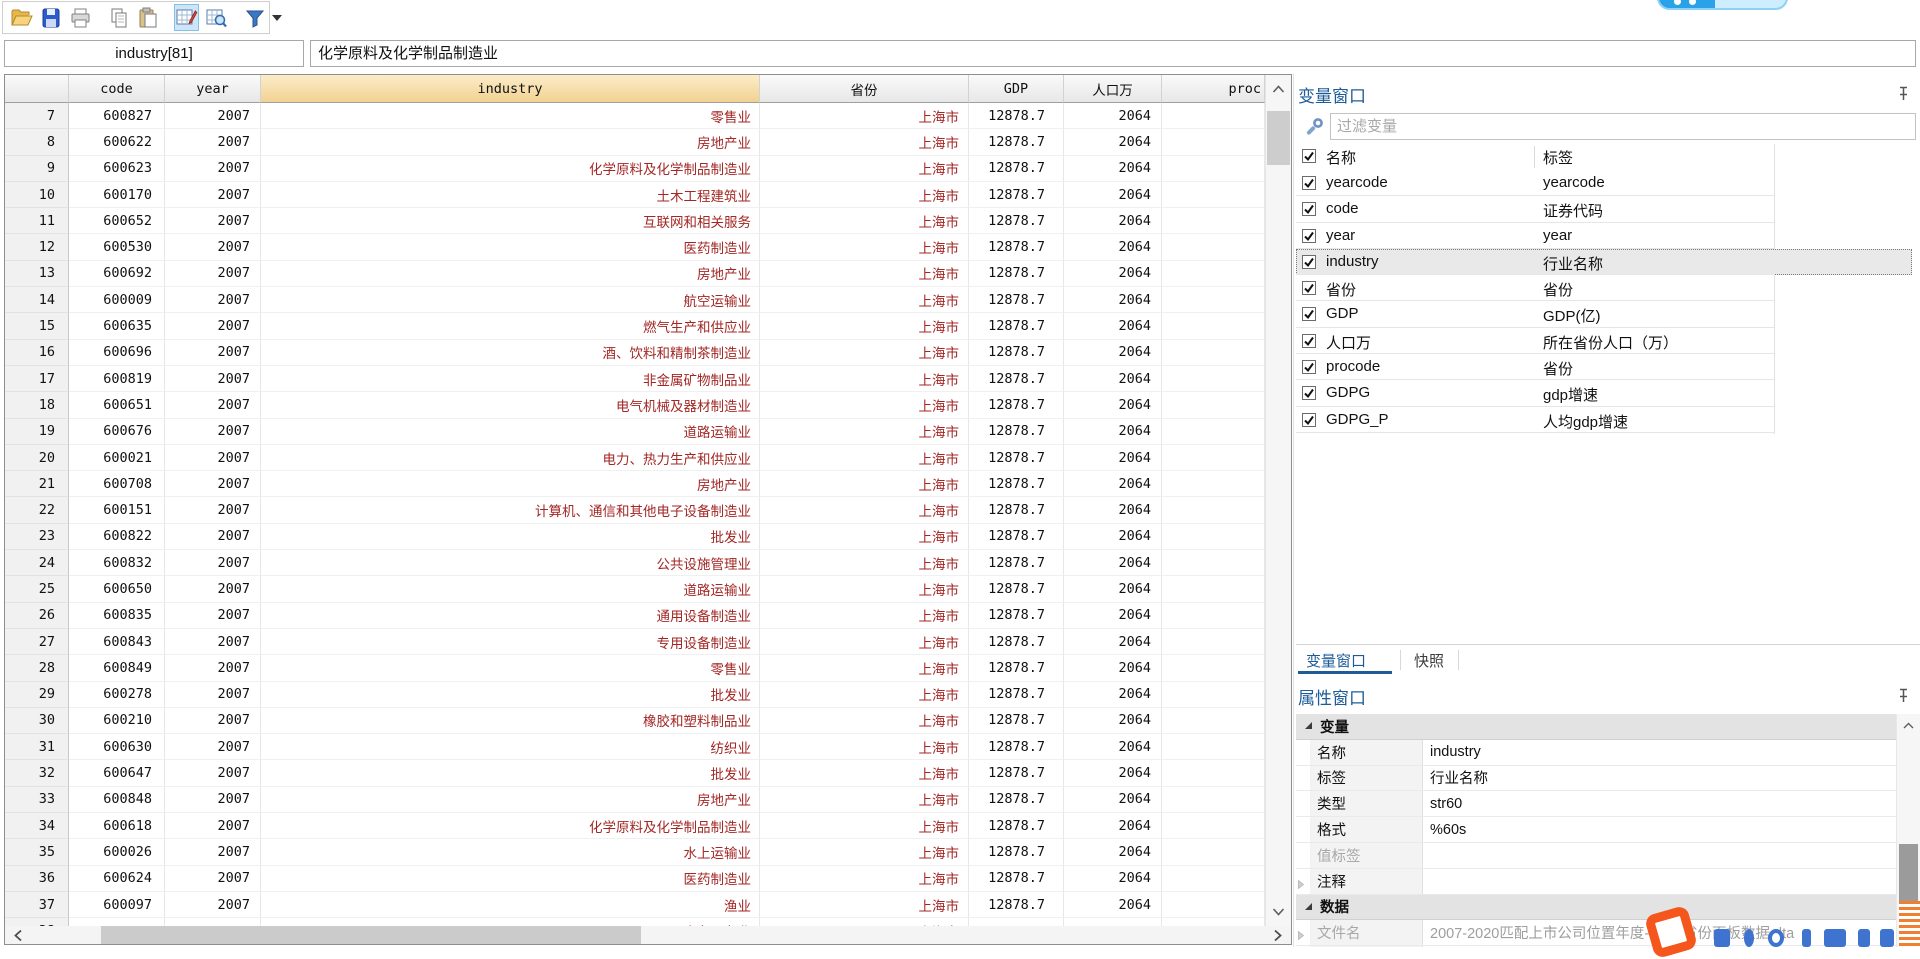 This screenshot has height=959, width=1920. I want to click on code-cell: 600170, so click(117, 195).